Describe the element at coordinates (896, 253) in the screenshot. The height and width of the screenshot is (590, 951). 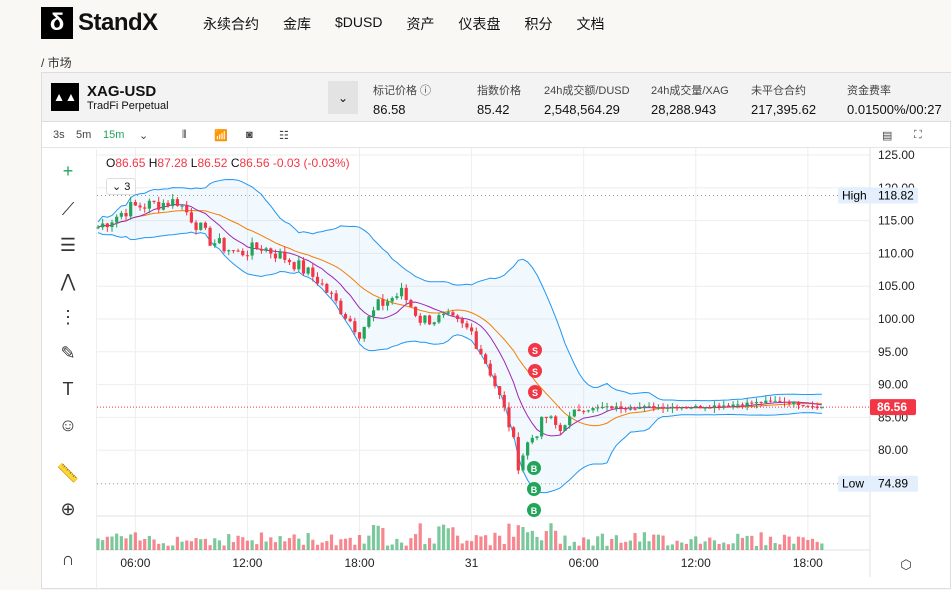
I see `y-tick-label: 110.00` at that location.